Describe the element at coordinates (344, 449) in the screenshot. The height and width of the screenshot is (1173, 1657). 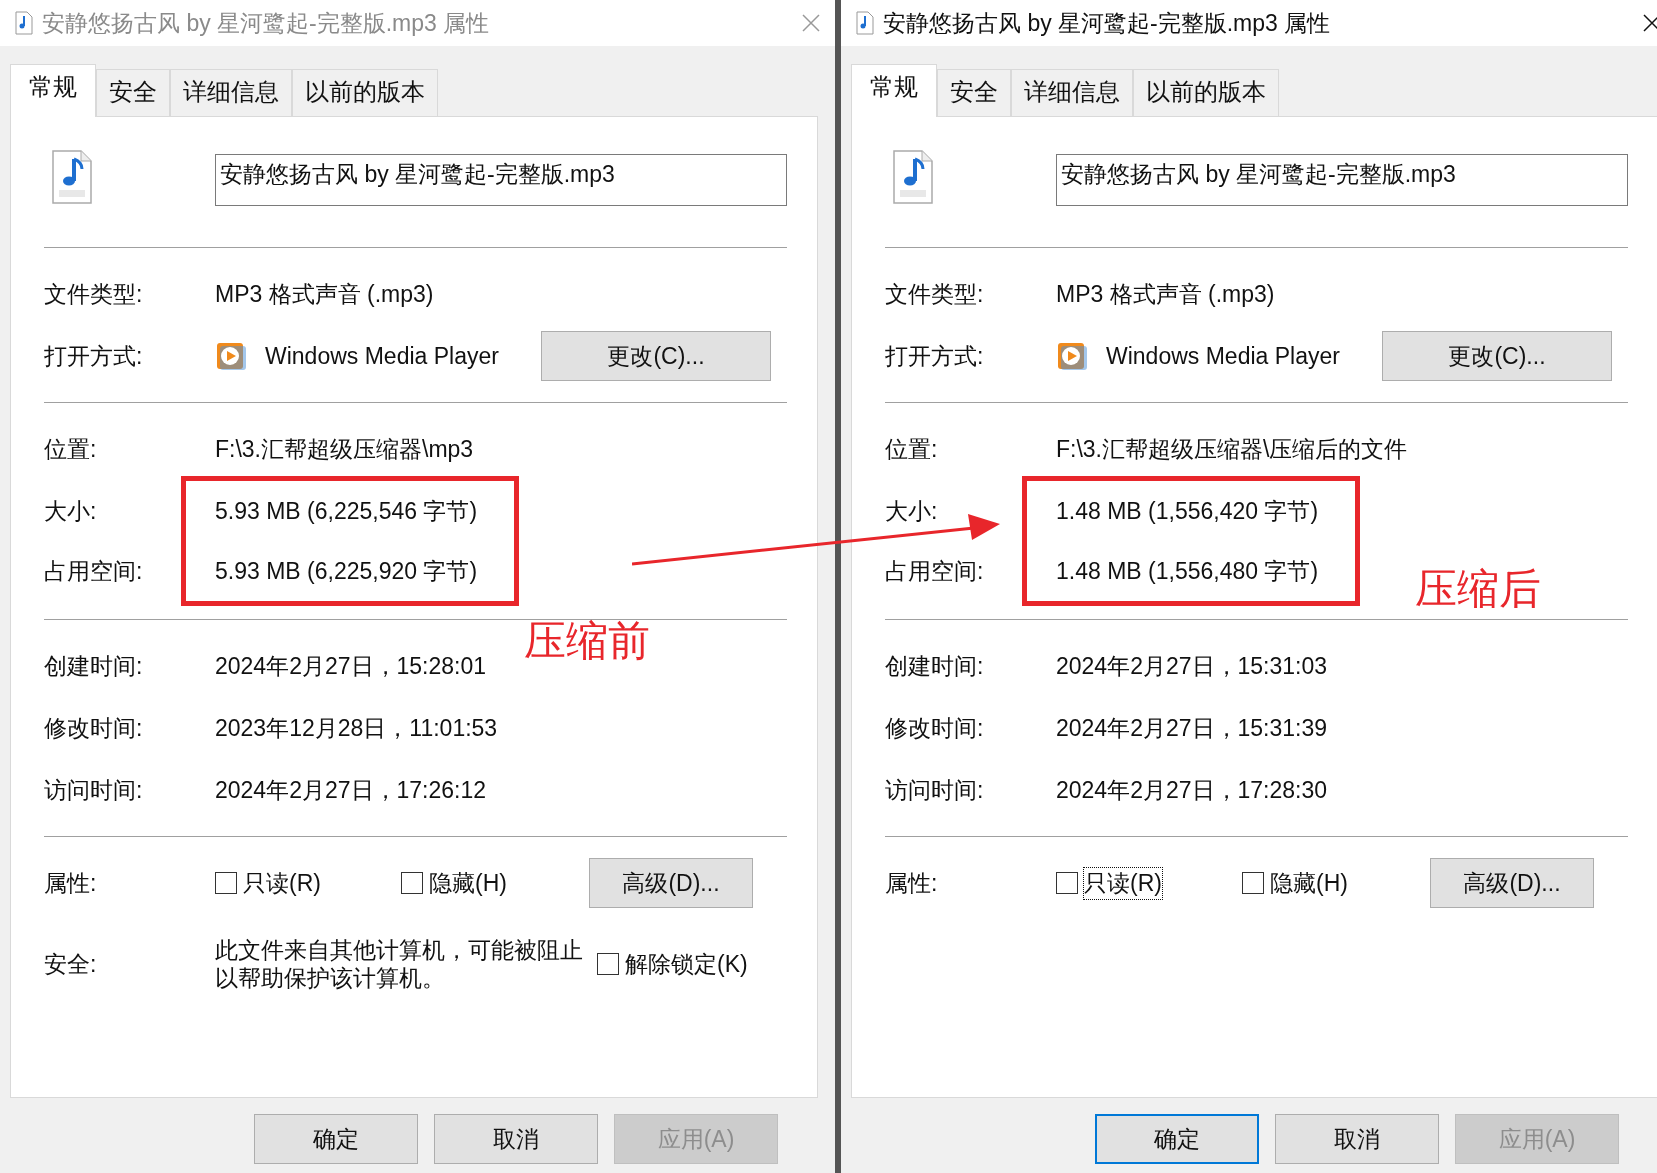
I see `field-value: F:\3.汇帮超级压缩器\mp3` at that location.